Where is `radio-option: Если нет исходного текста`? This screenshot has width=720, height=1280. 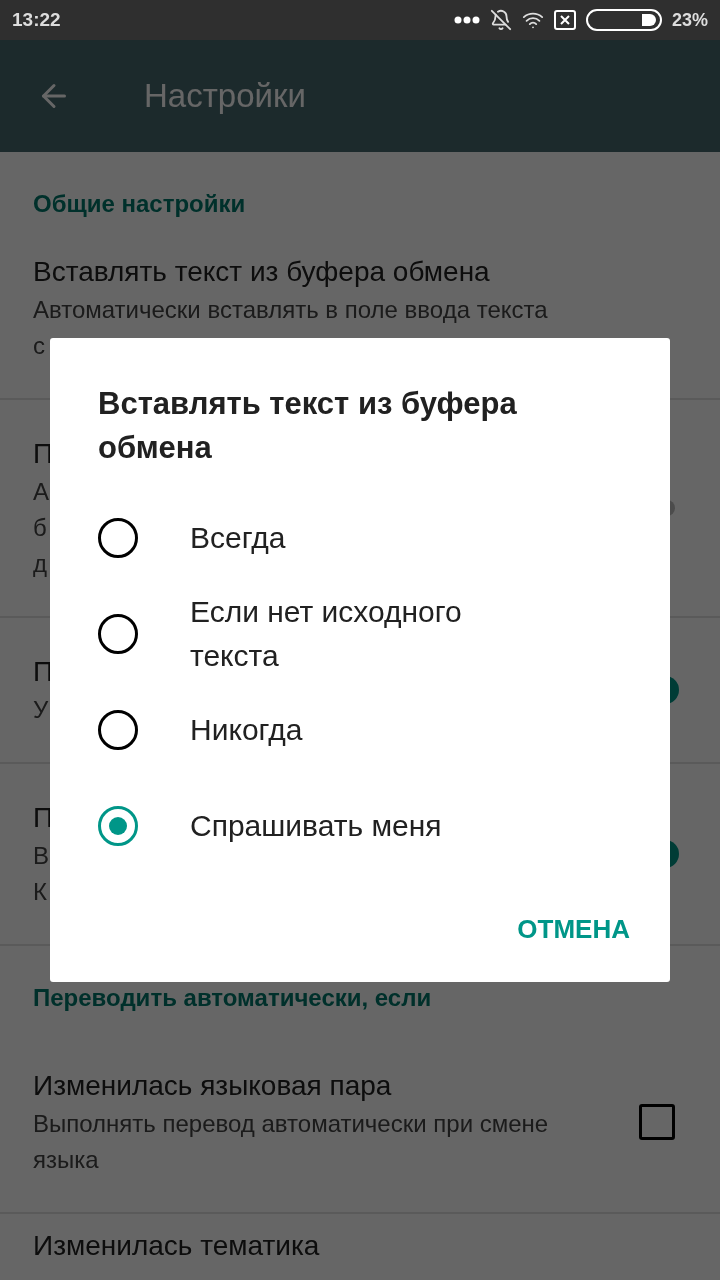 radio-option: Если нет исходного текста is located at coordinates (364, 634).